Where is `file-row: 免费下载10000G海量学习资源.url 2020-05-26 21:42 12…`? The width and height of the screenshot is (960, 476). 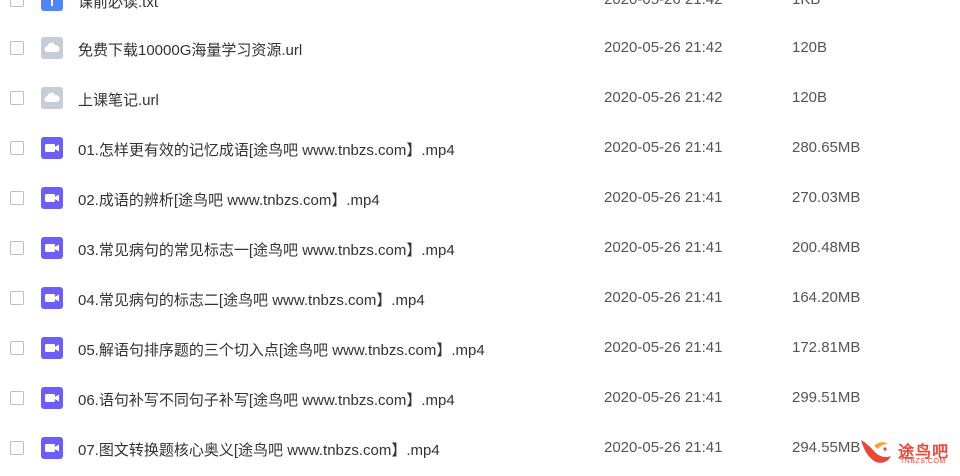 file-row: 免费下载10000G海量学习资源.url 2020-05-26 21:42 12… is located at coordinates (480, 49).